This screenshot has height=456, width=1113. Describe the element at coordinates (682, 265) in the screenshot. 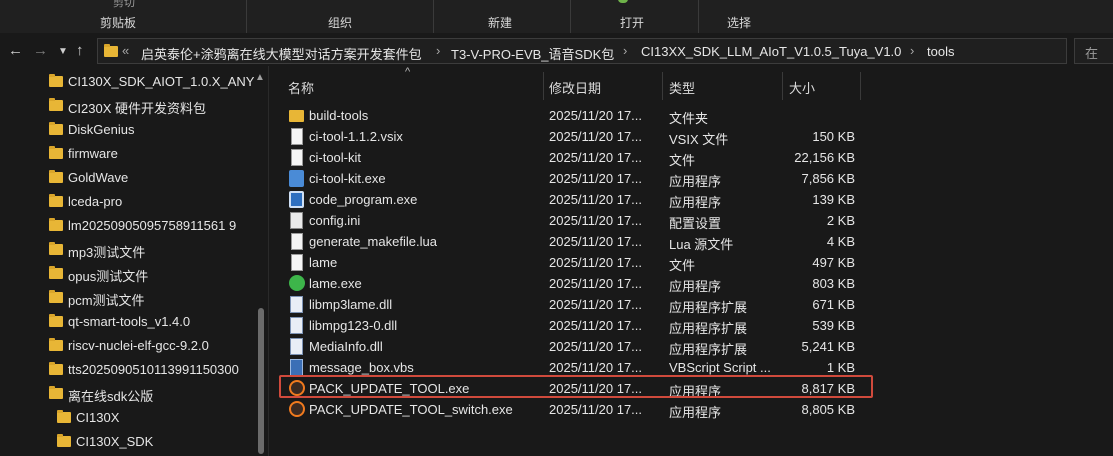

I see `file-type: 文件` at that location.